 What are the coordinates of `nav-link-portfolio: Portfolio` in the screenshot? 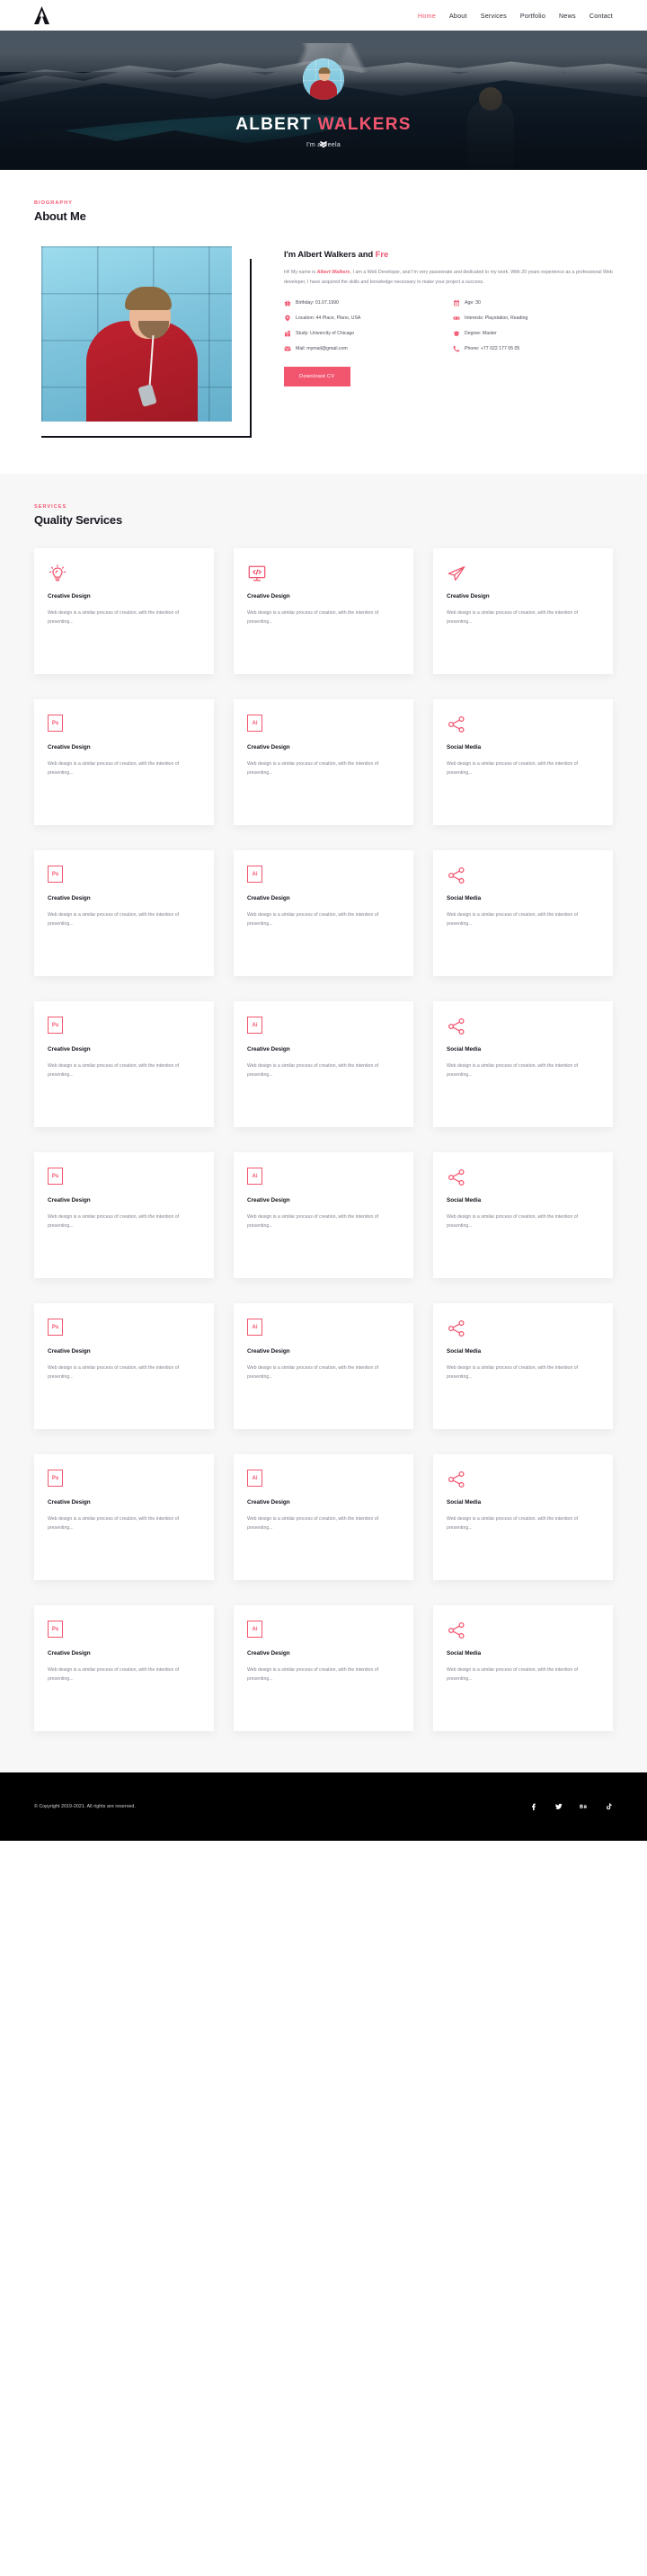 It's located at (532, 16).